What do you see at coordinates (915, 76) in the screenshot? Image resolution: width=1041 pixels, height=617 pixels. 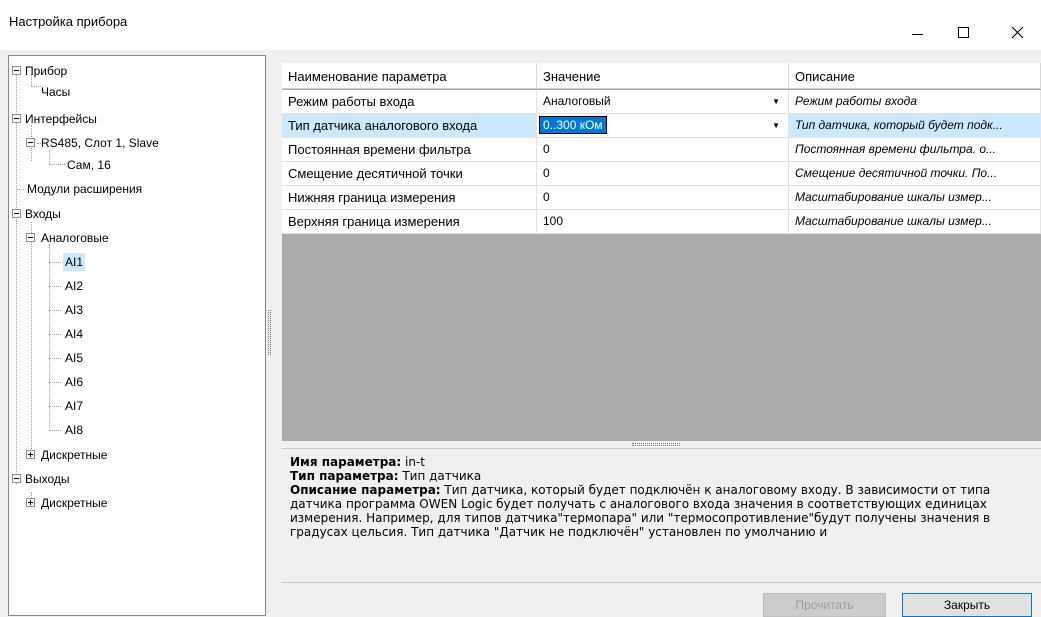 I see `column-header-description: Описание` at bounding box center [915, 76].